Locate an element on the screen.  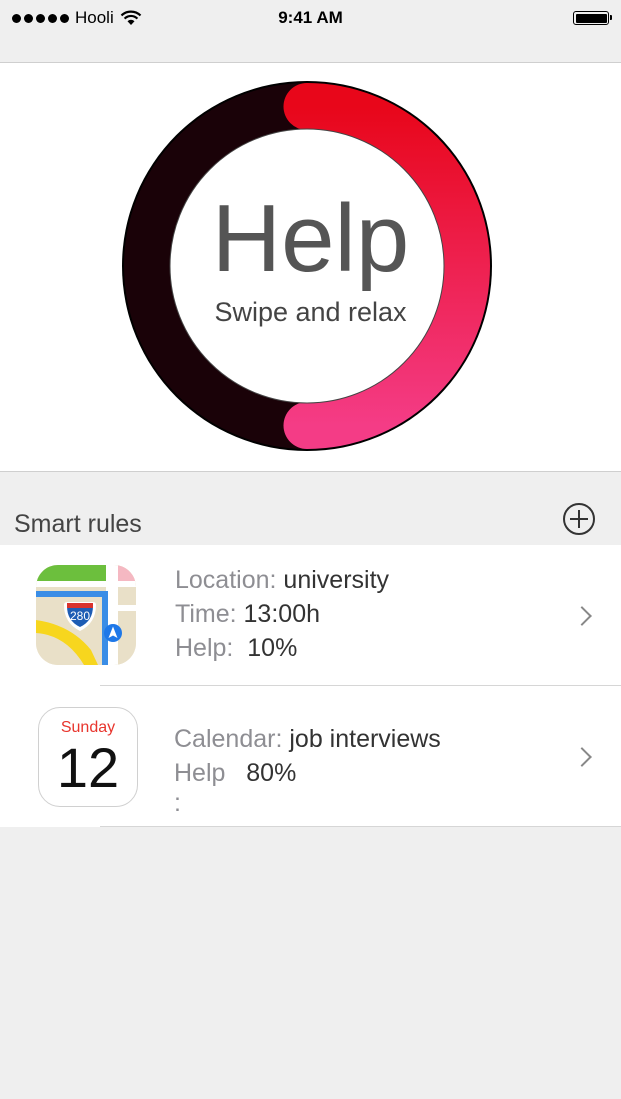
add-rule-button is located at coordinates (579, 519).